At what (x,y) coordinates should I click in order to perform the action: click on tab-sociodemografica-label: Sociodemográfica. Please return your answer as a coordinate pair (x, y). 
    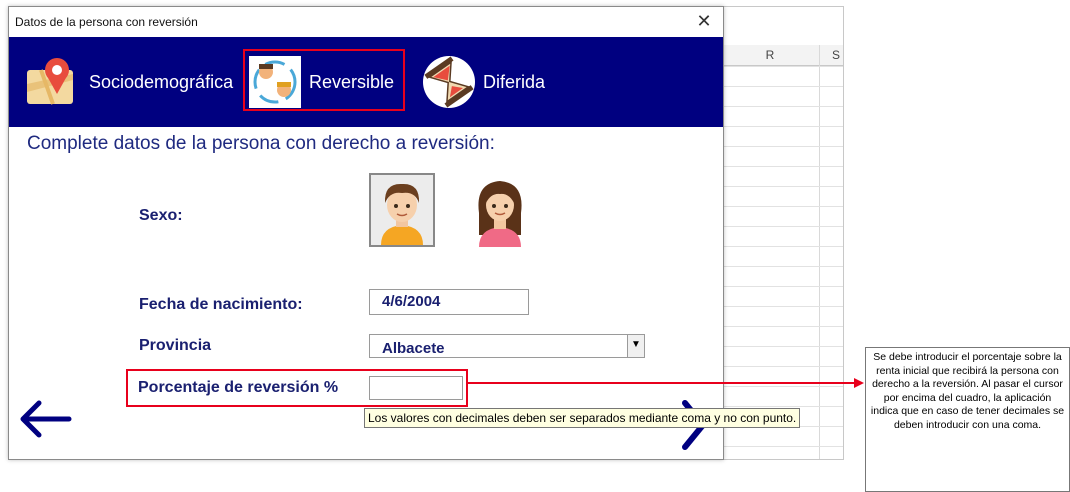
    Looking at the image, I should click on (161, 81).